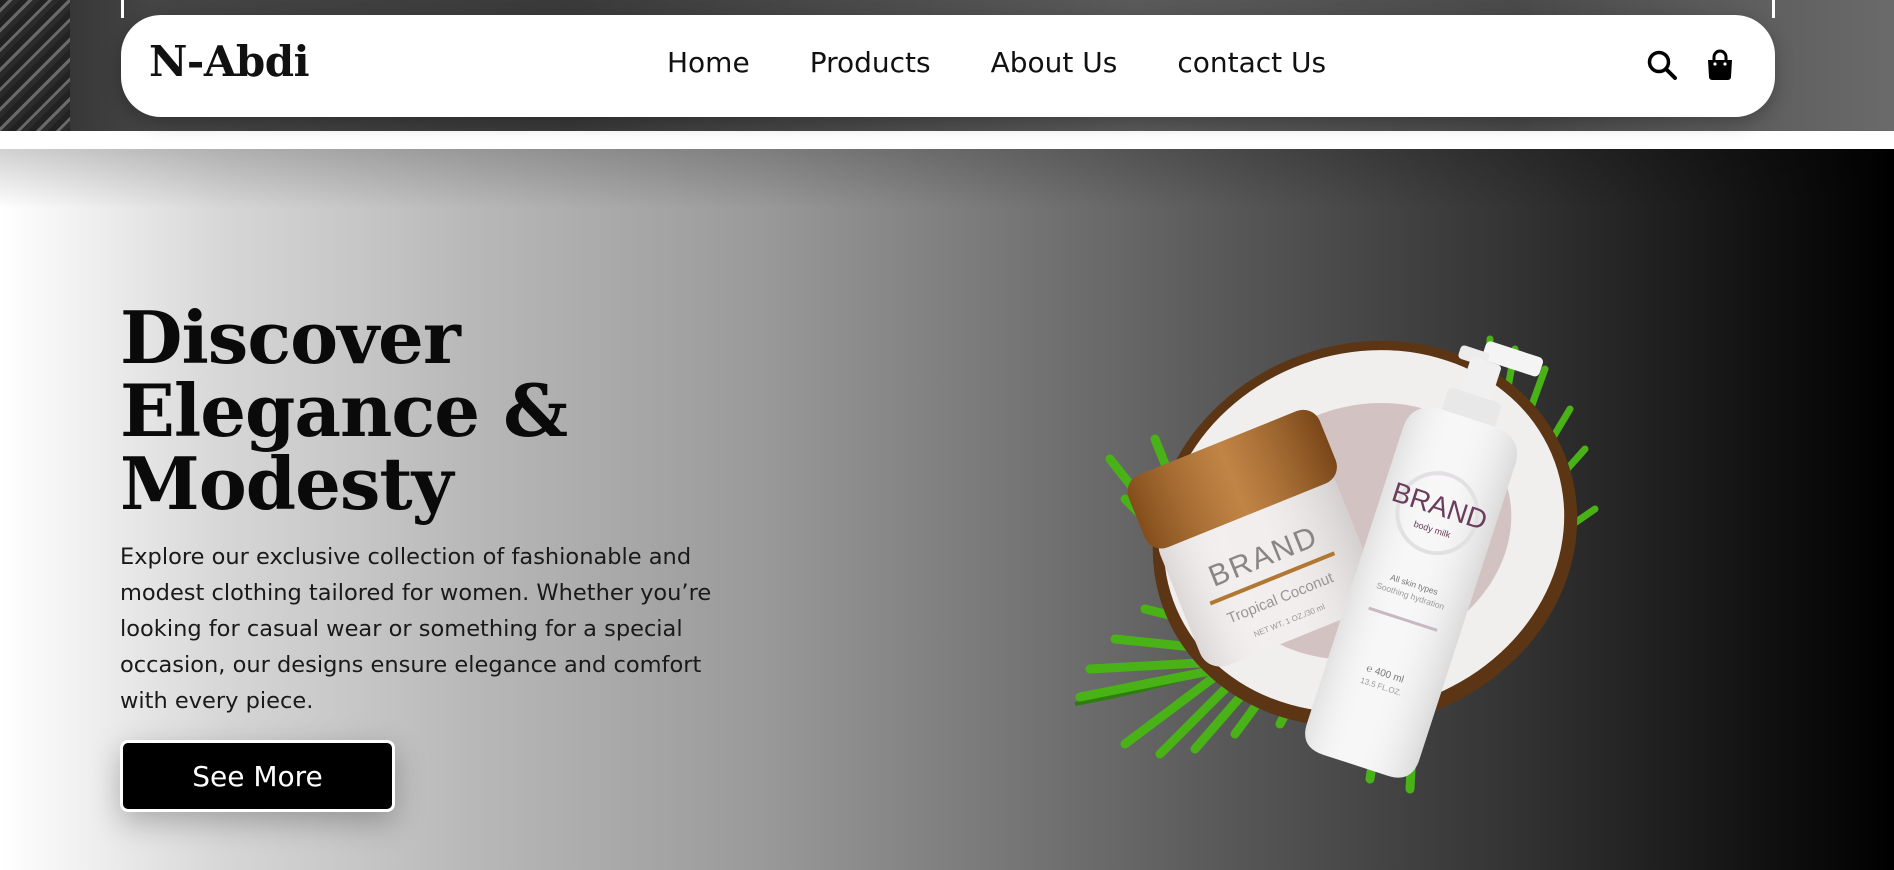  What do you see at coordinates (1251, 62) in the screenshot?
I see `nav-link-contact-us: contact Us` at bounding box center [1251, 62].